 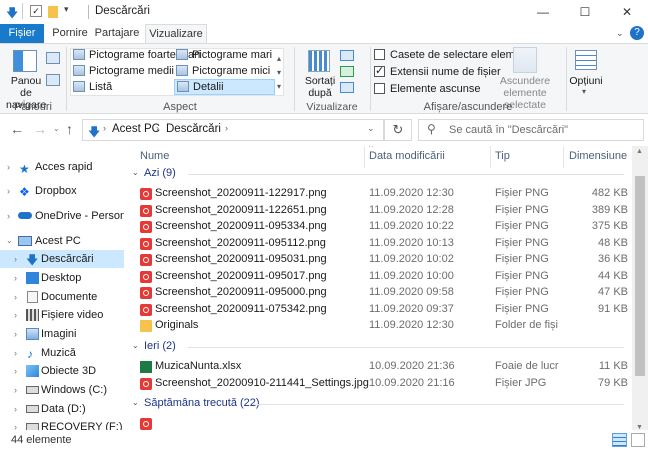 I want to click on details-pane-icon, so click(x=53, y=80).